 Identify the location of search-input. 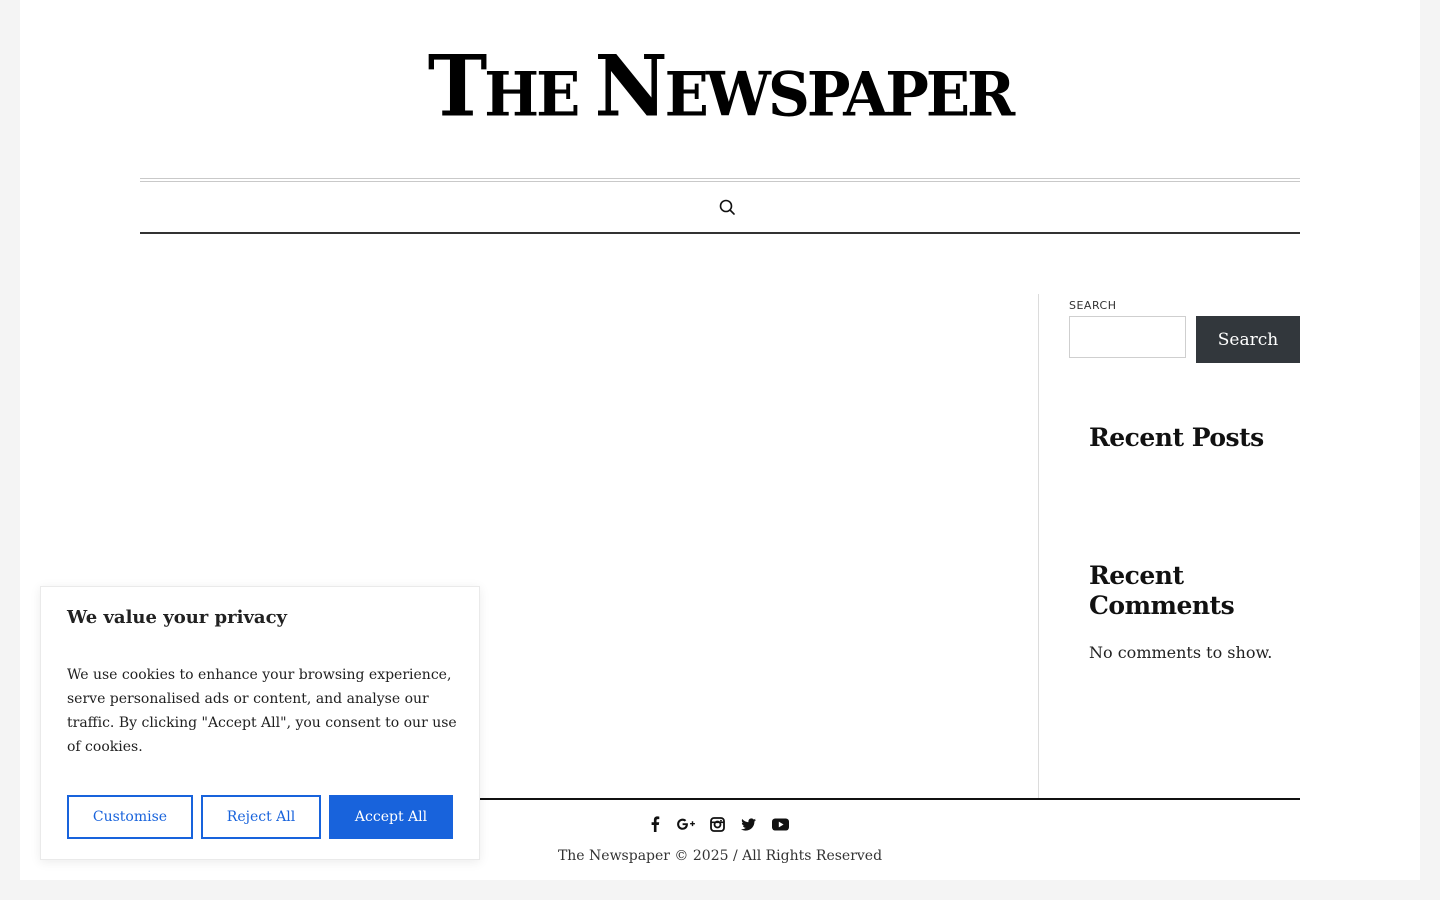
(1127, 337).